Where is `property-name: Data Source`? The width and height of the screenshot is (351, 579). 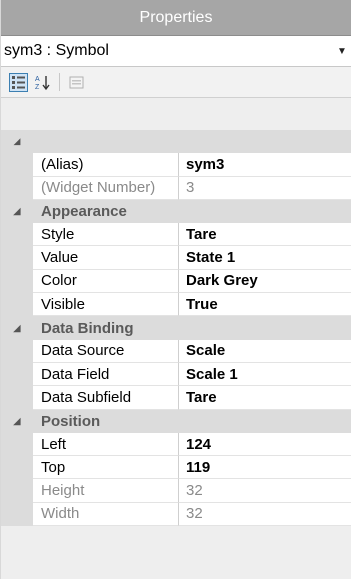 property-name: Data Source is located at coordinates (106, 351).